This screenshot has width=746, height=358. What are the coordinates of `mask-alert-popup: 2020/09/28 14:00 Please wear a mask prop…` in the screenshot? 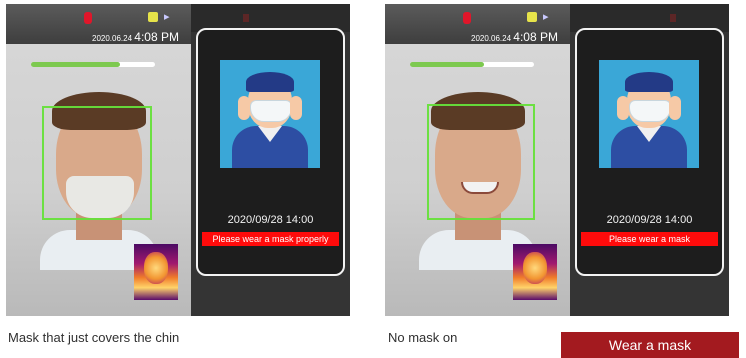 It's located at (270, 152).